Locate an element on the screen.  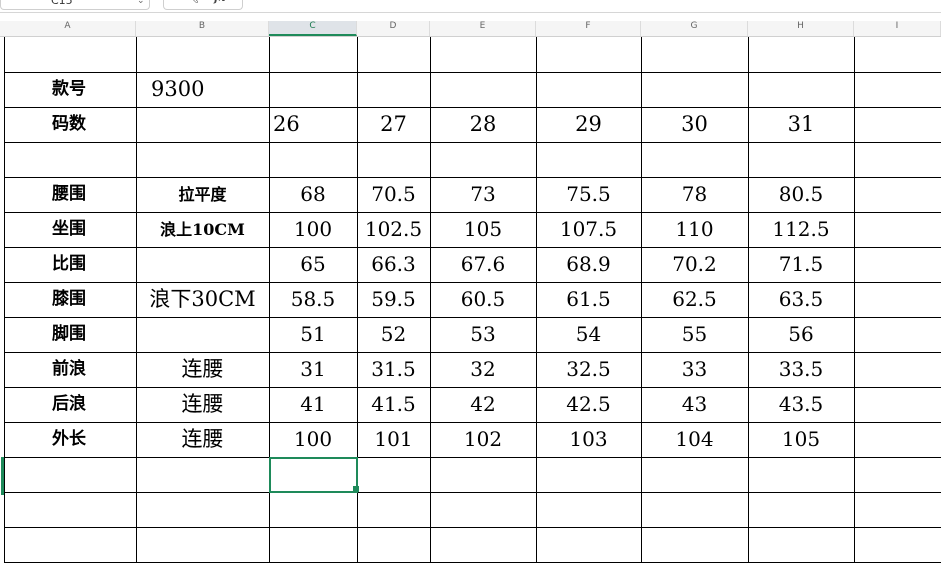
measure-value-cell: 33 is located at coordinates (694, 369).